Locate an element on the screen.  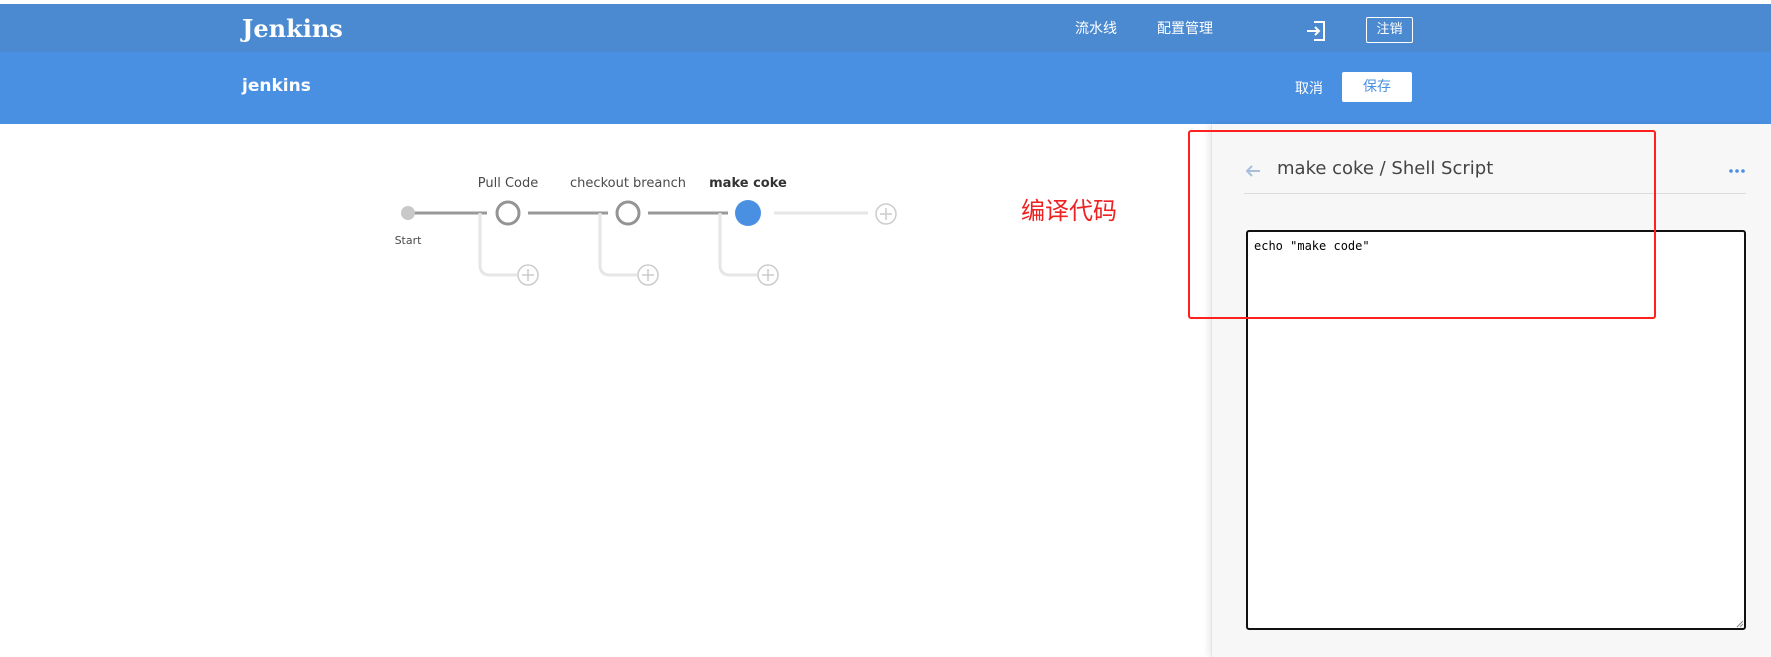
cancel-button: 取消 is located at coordinates (1309, 88).